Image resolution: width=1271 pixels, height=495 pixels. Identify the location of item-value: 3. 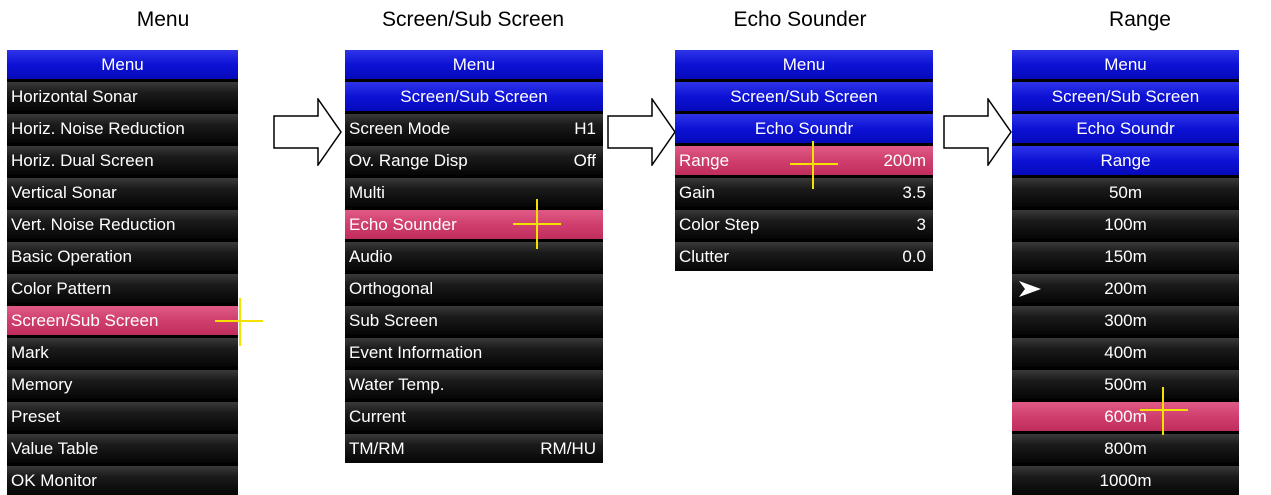
(921, 224).